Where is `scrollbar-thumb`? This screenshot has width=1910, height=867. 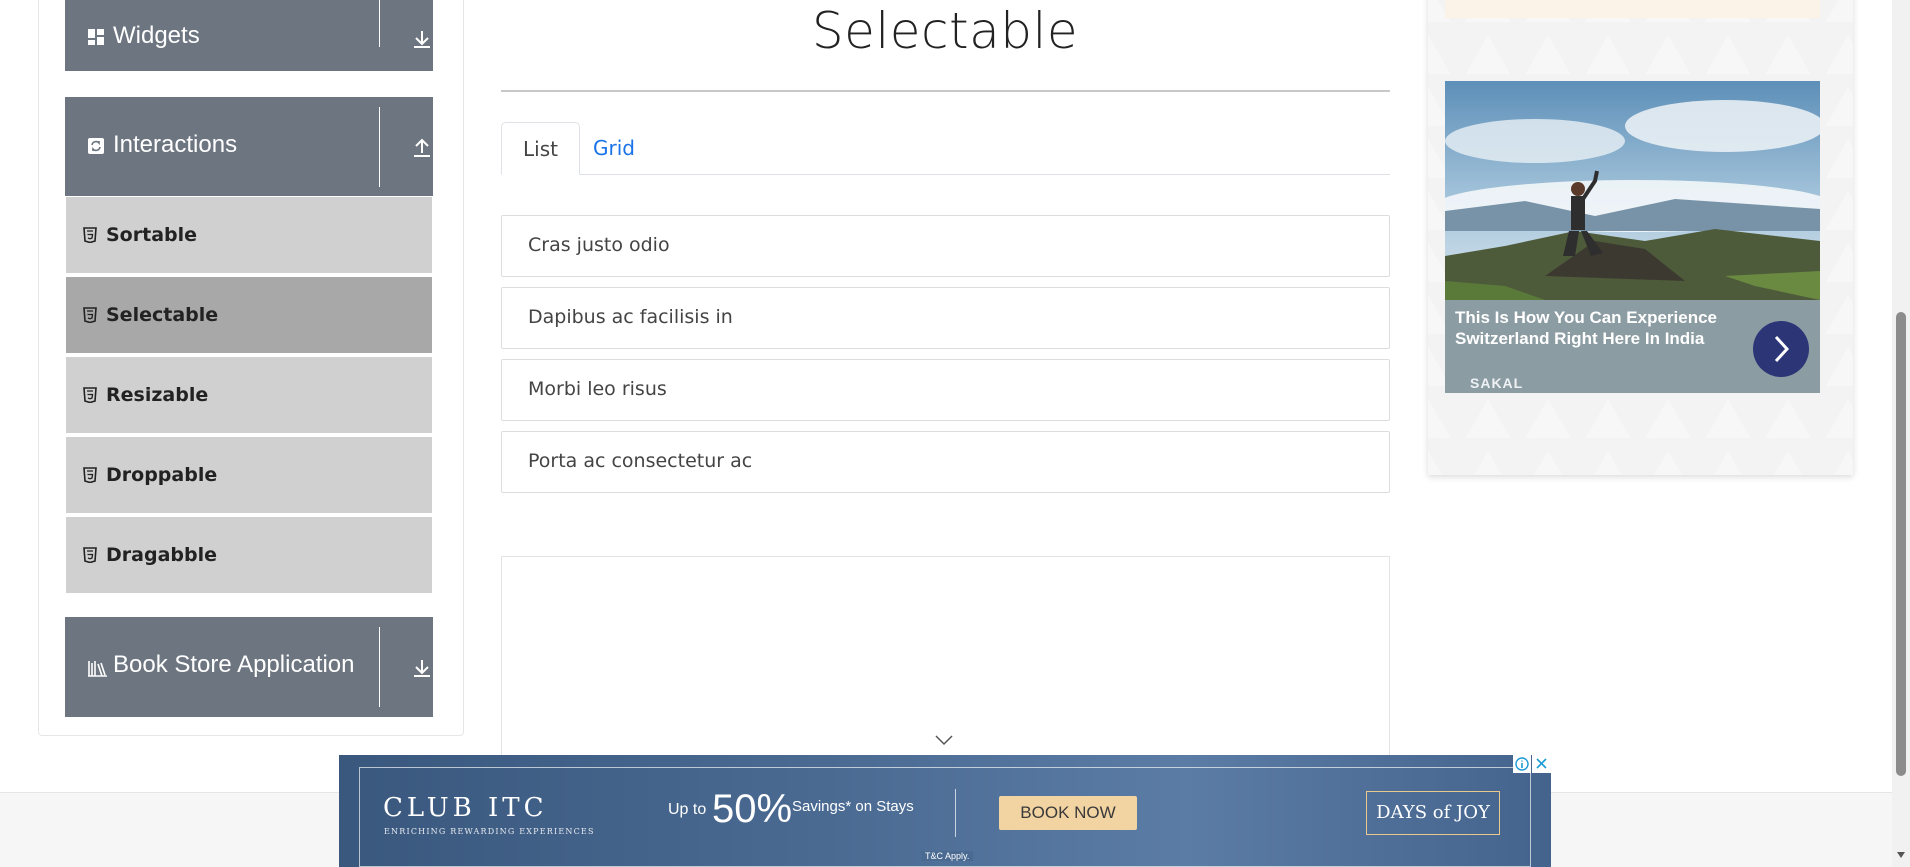 scrollbar-thumb is located at coordinates (1901, 544).